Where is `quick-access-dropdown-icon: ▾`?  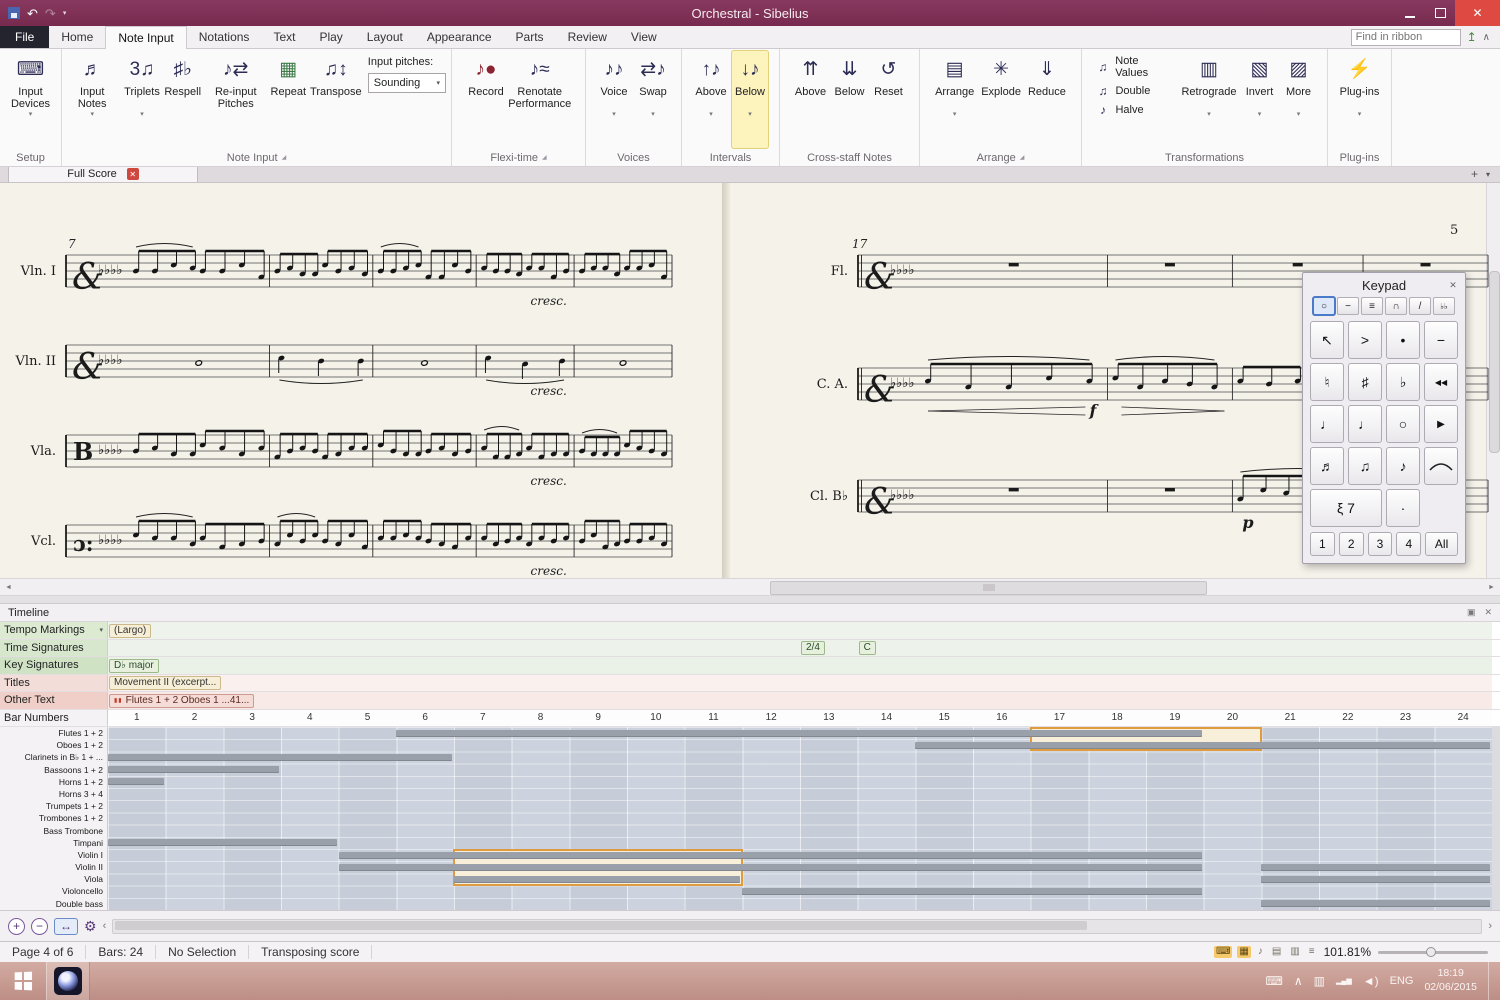
quick-access-dropdown-icon: ▾ is located at coordinates (65, 13).